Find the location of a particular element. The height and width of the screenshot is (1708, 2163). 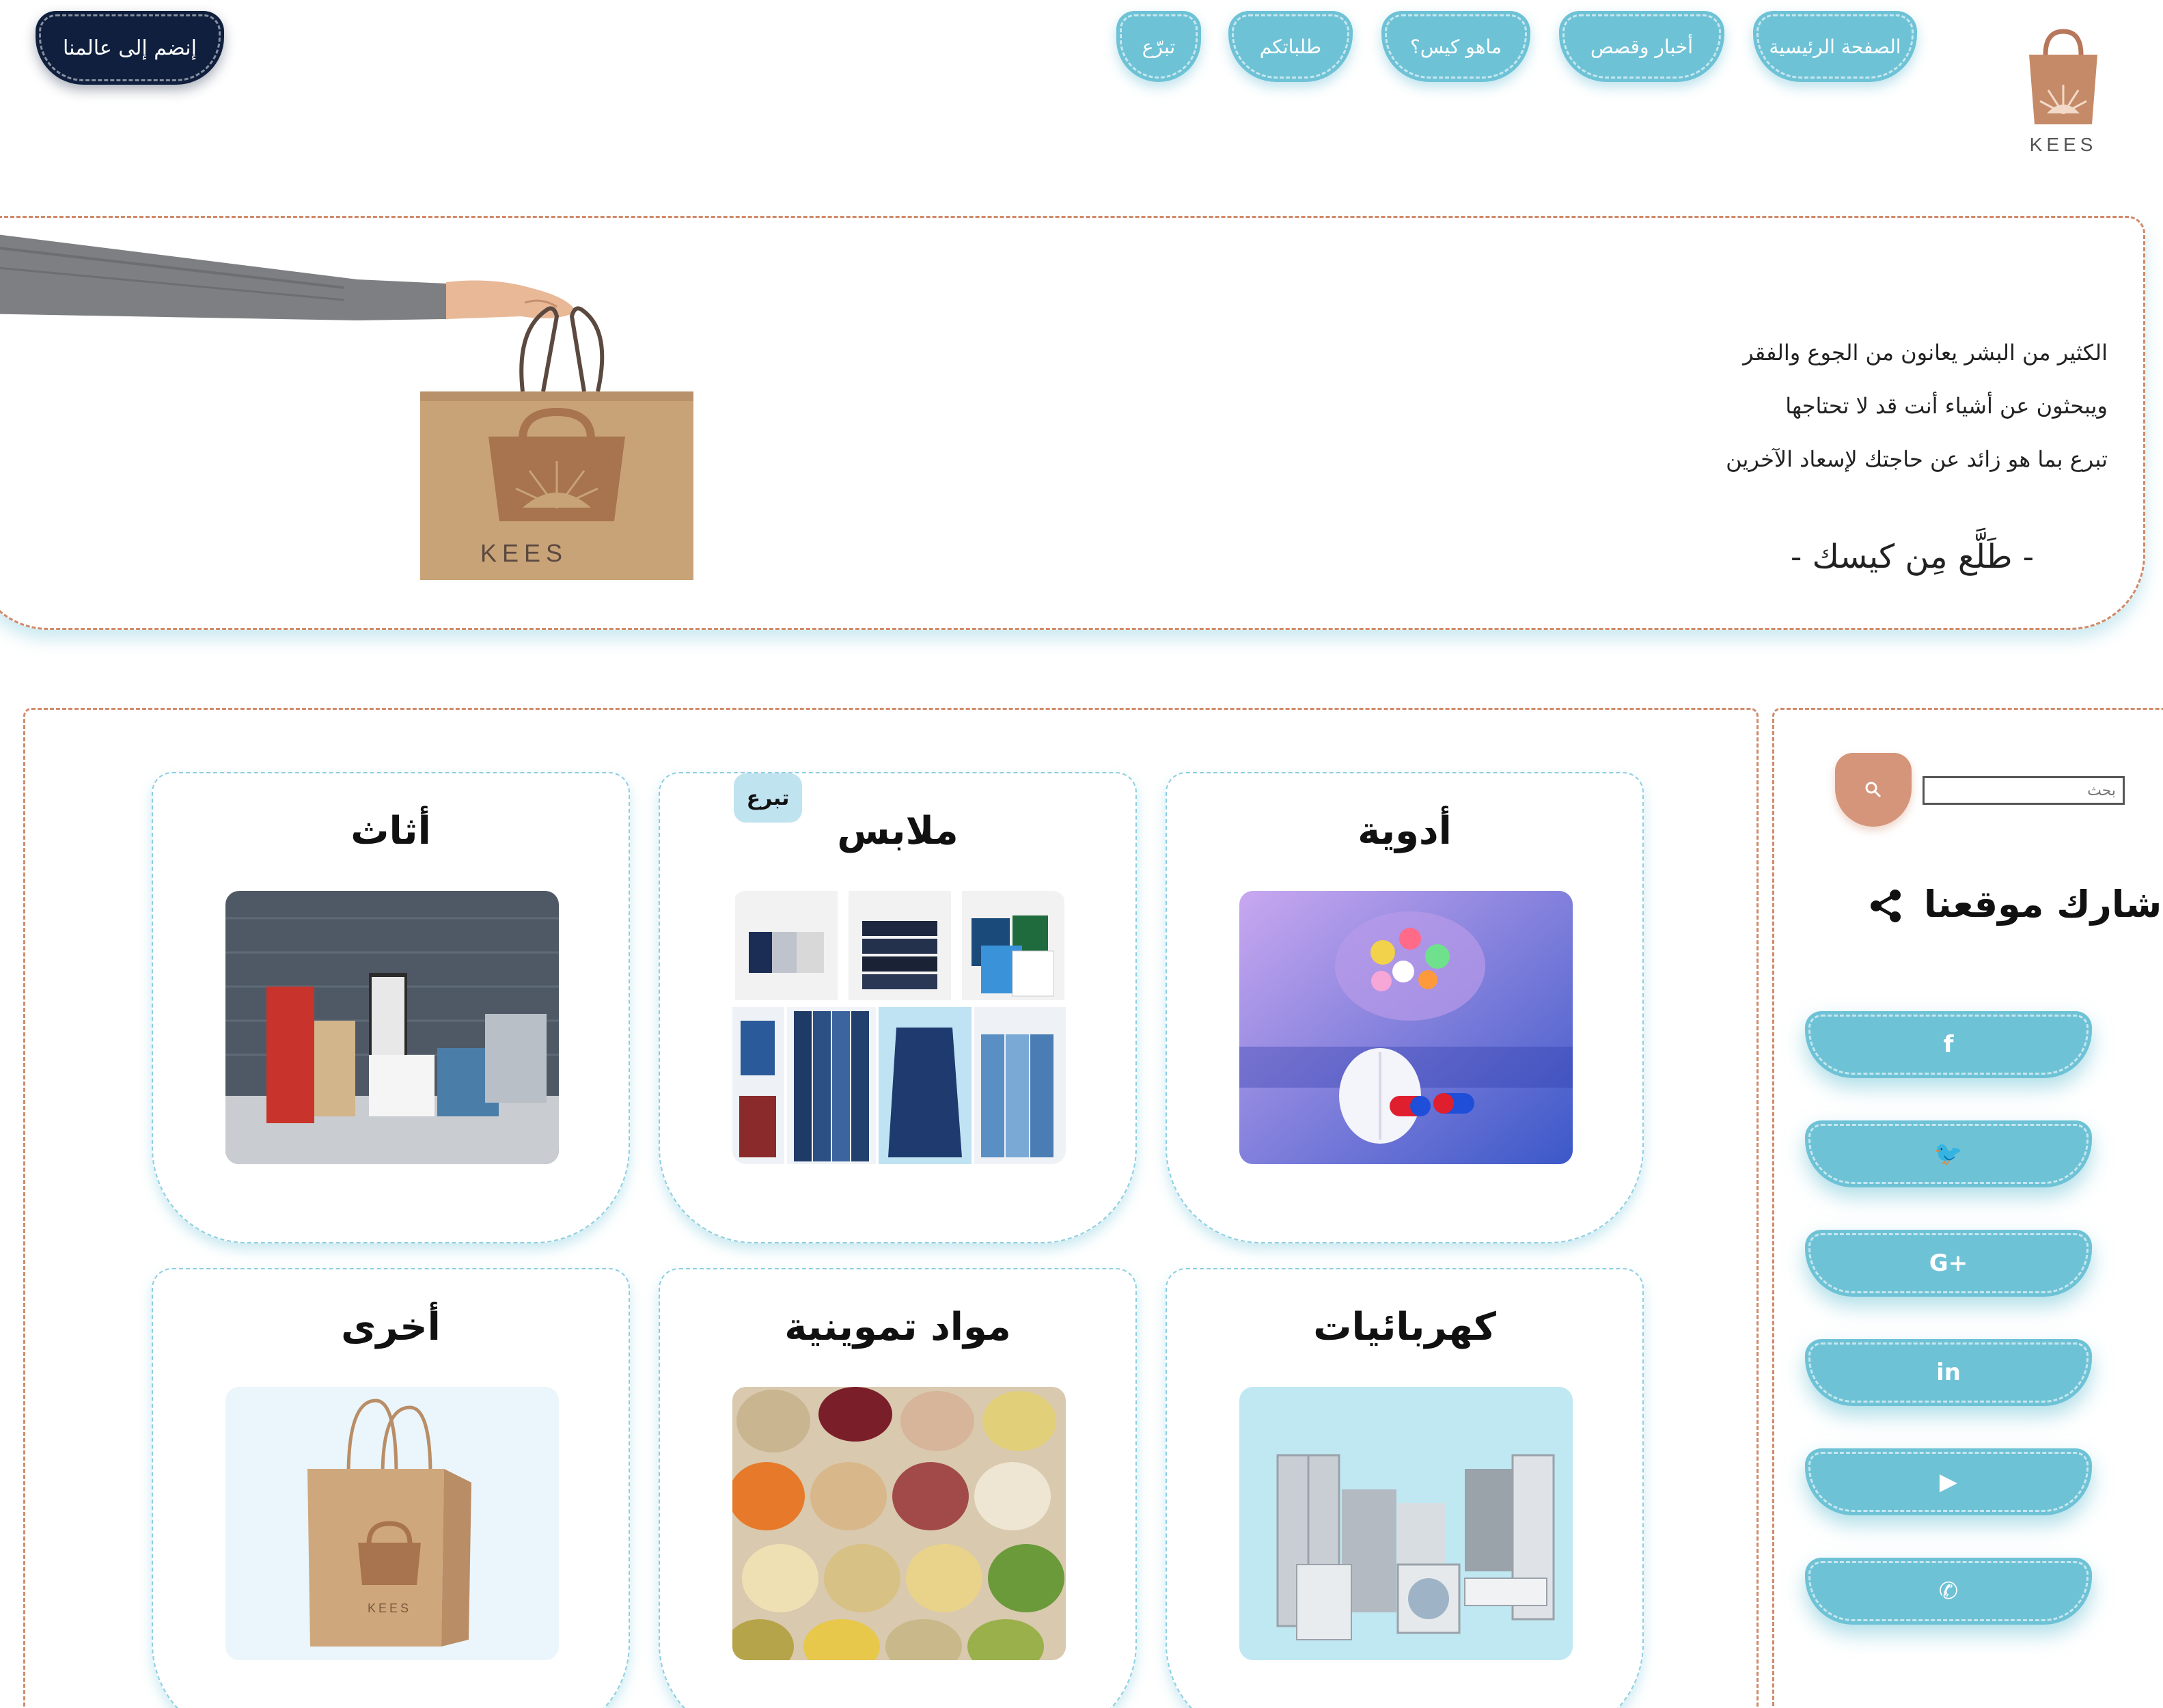

furniture-image is located at coordinates (392, 1027).